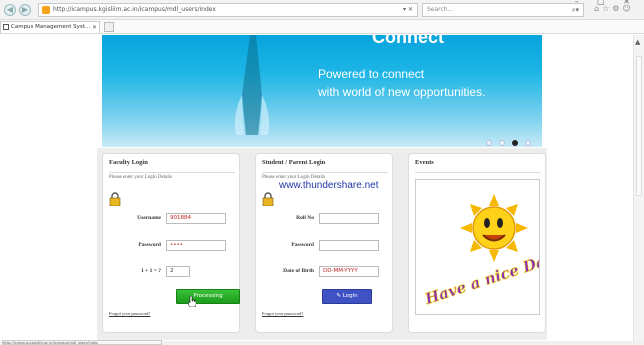  Describe the element at coordinates (94, 27) in the screenshot. I see `close-icon: ✕` at that location.